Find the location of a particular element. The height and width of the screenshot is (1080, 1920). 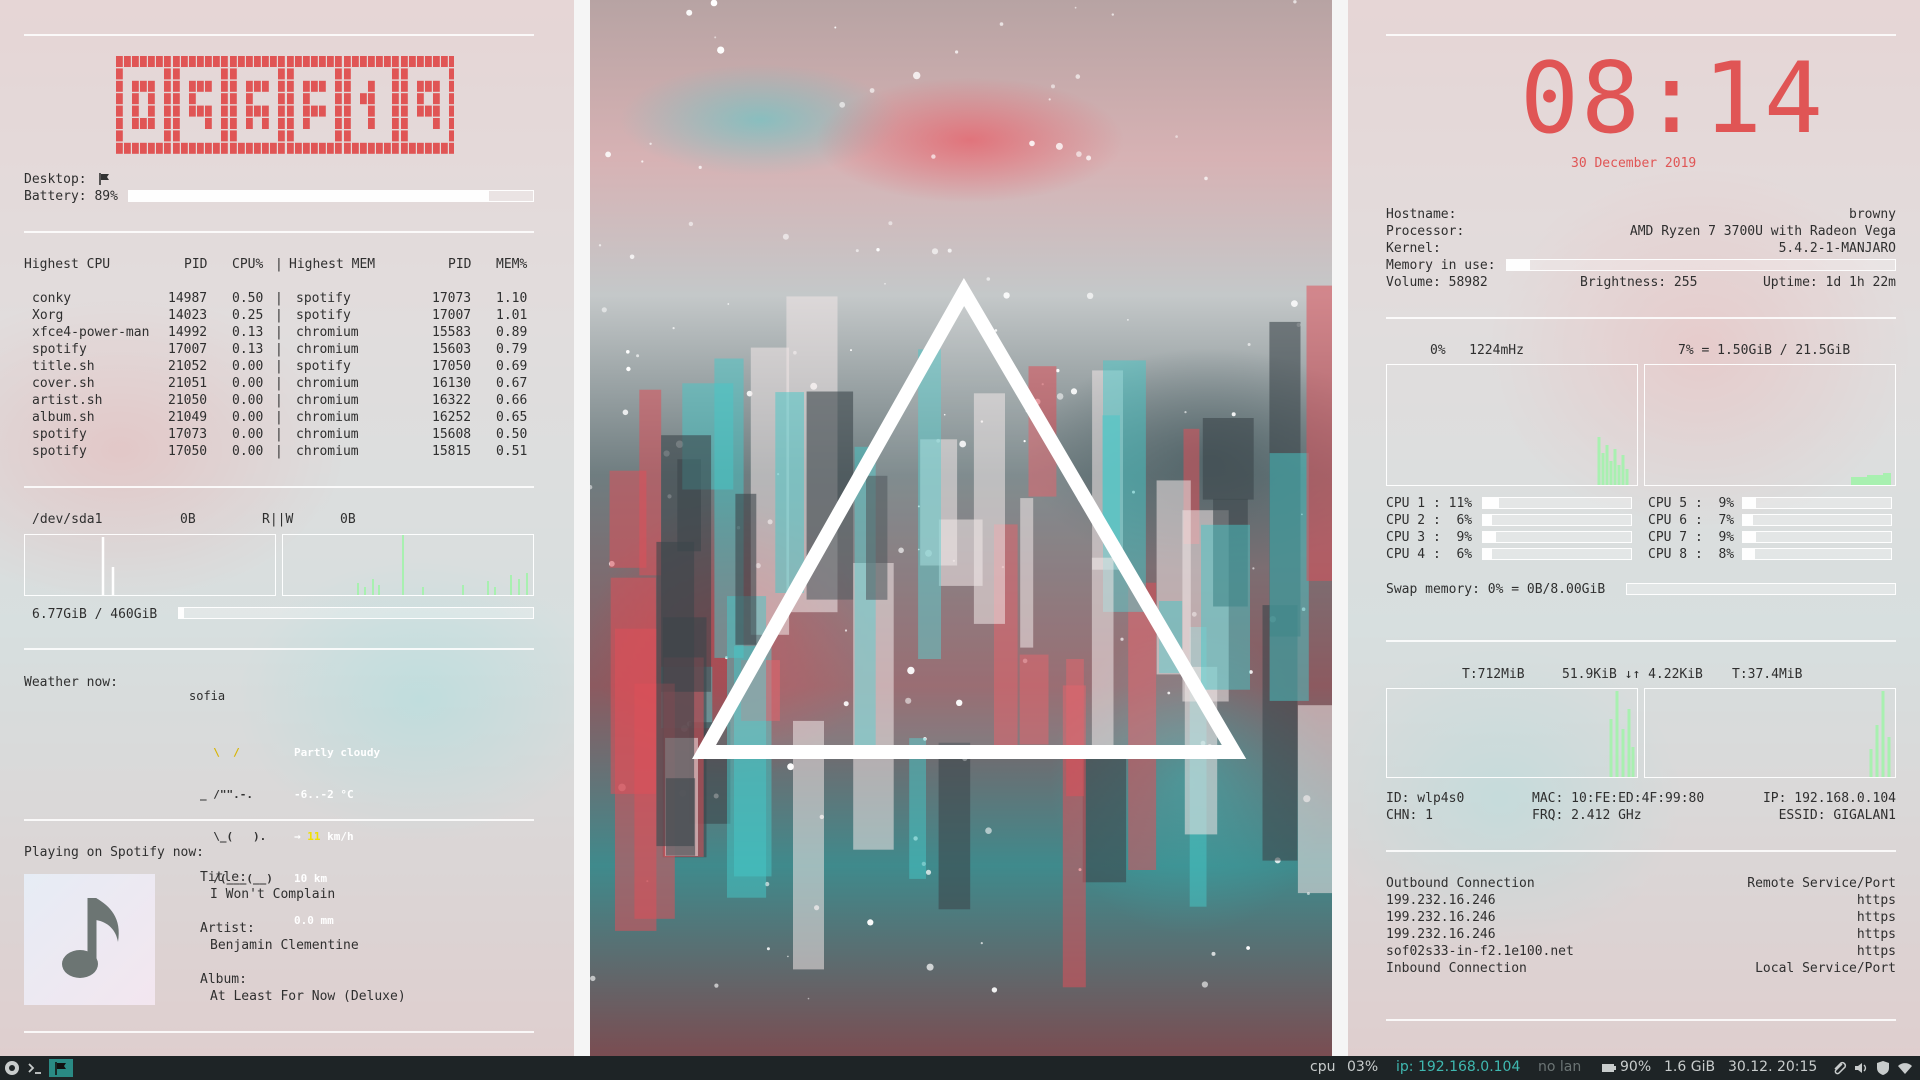

cpu-core-label: CPU 7 : 9% is located at coordinates (1691, 537).